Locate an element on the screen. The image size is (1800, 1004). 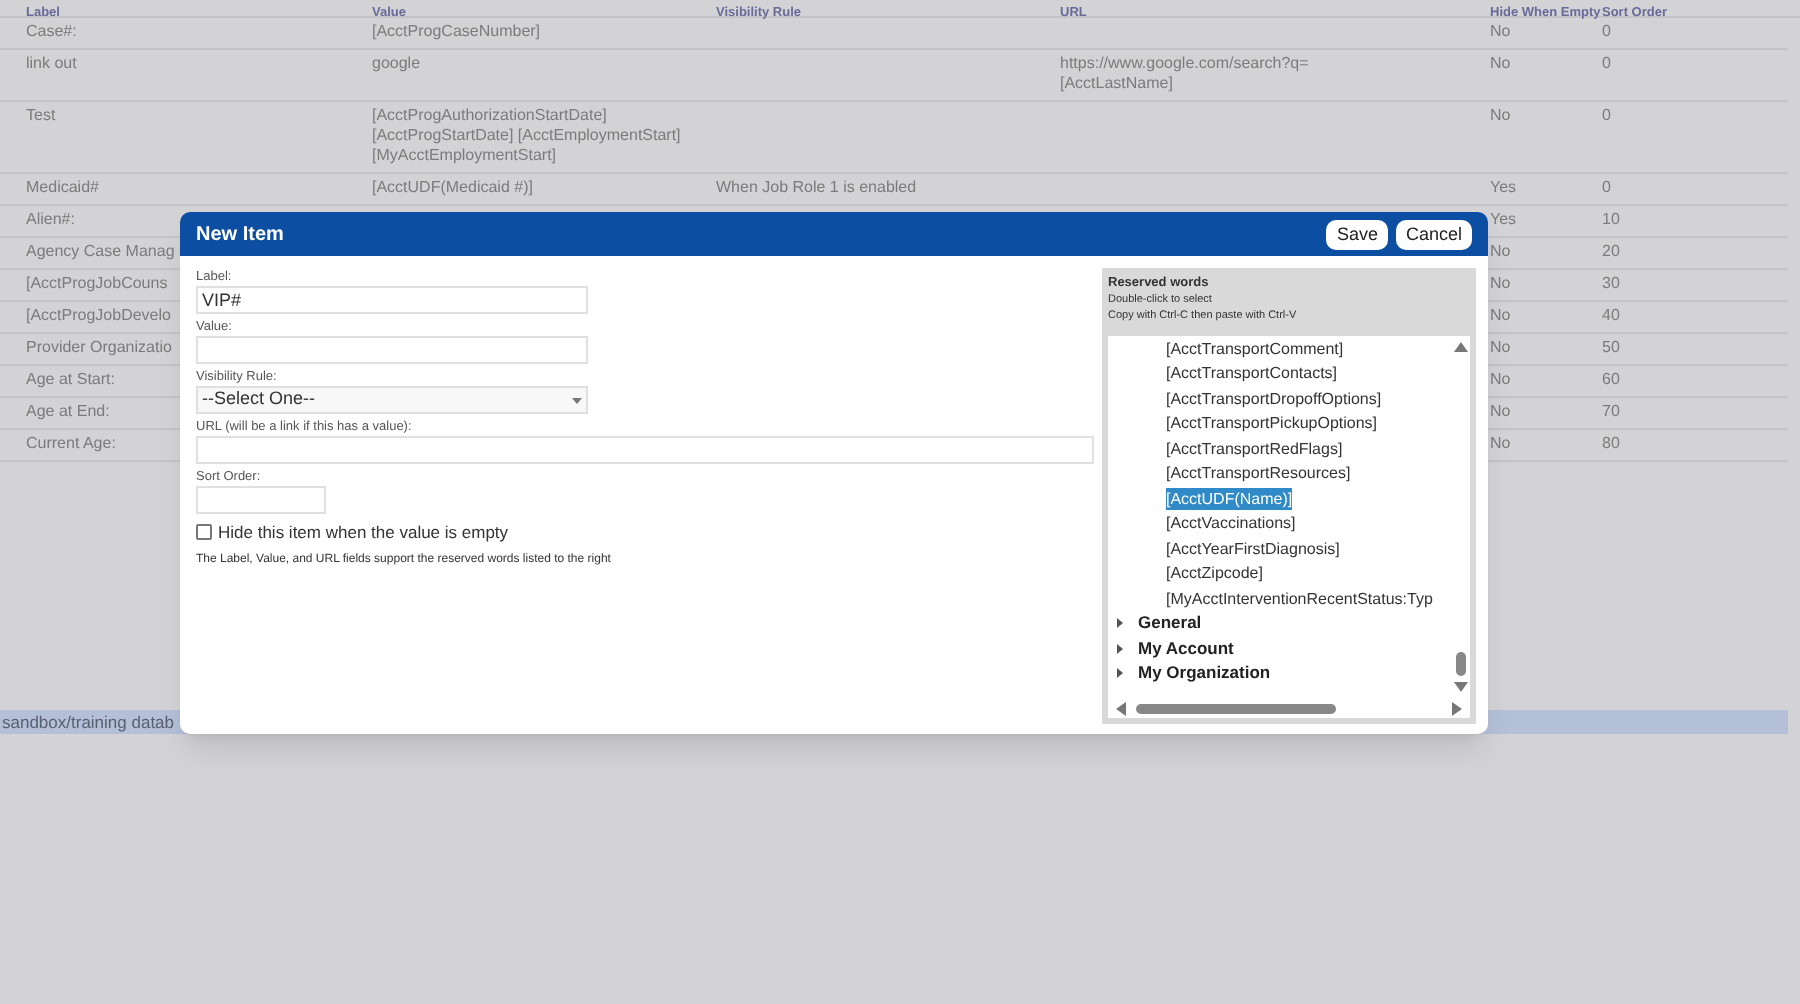
table-cell: Medicaid# is located at coordinates (62, 187).